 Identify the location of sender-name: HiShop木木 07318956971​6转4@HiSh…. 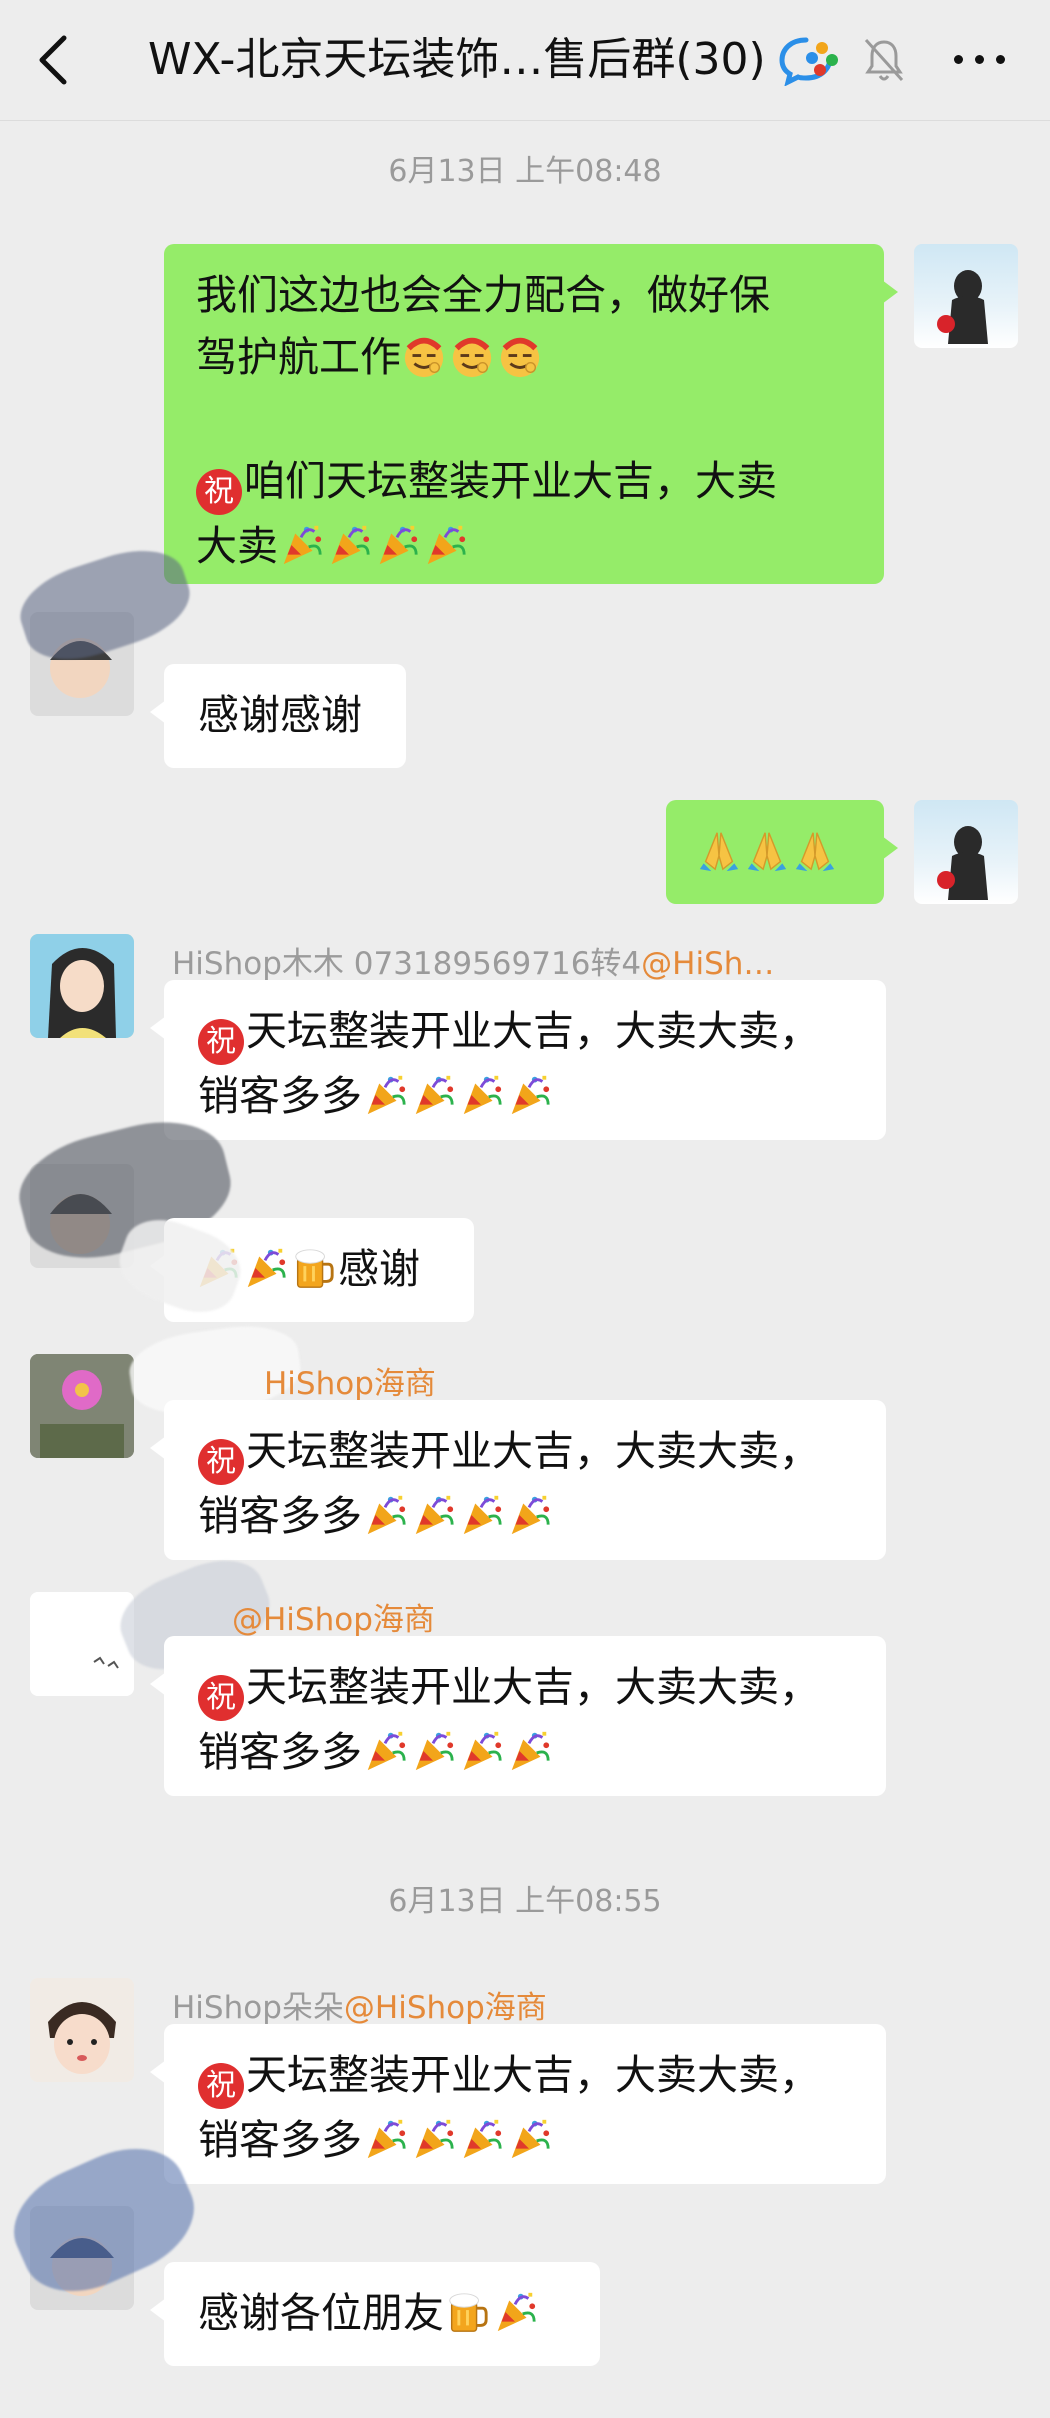
(473, 964).